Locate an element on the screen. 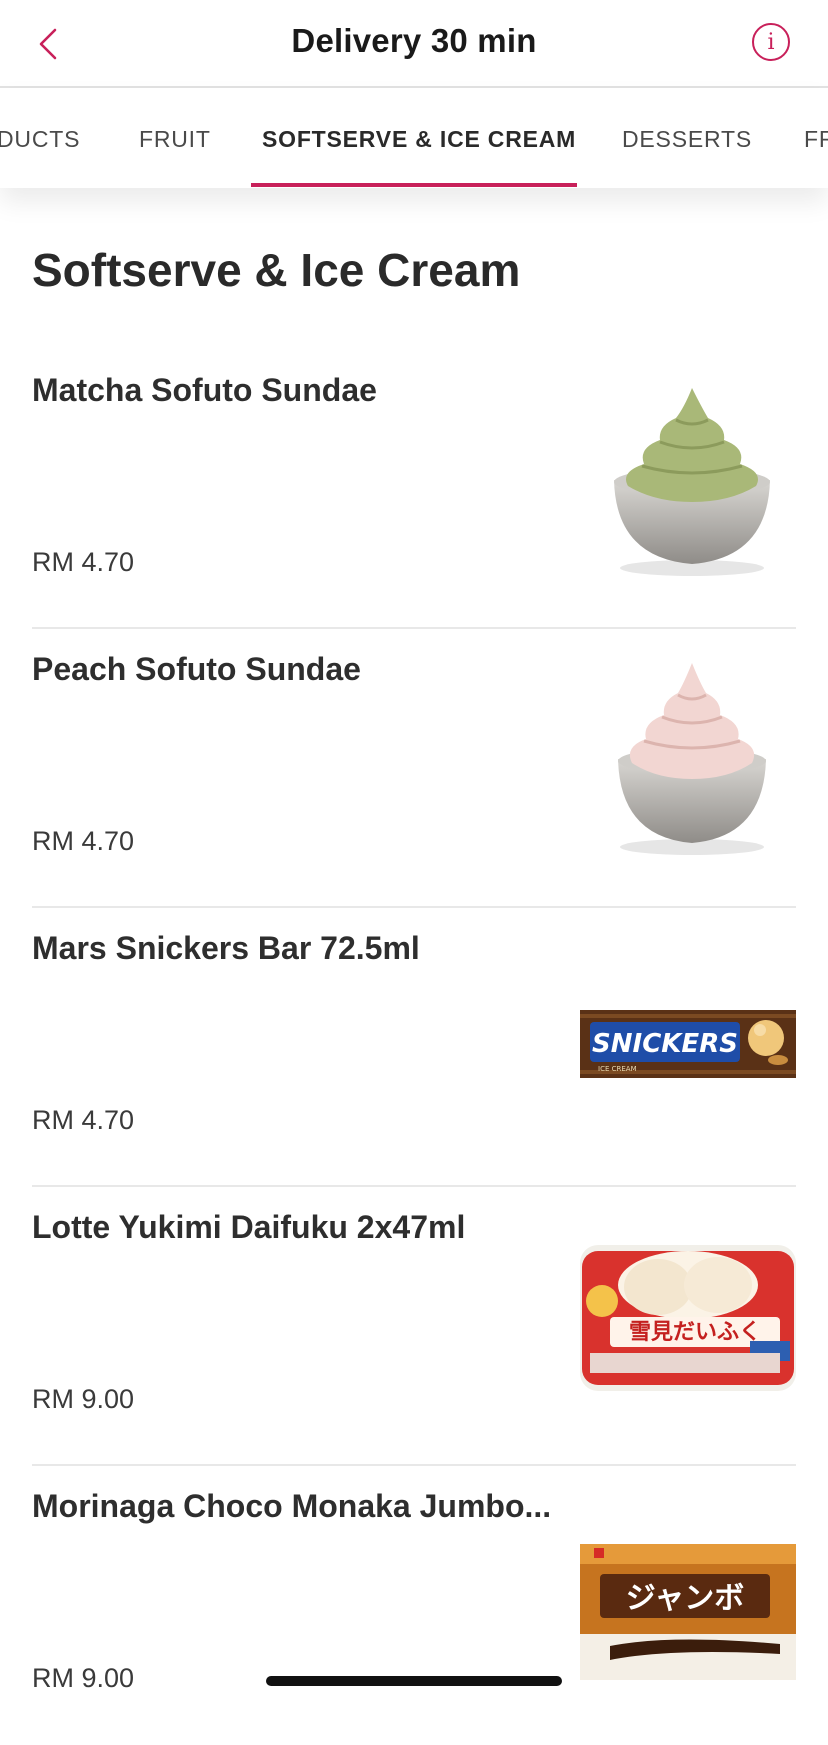 Image resolution: width=828 pixels, height=1745 pixels. active-tab-indicator is located at coordinates (414, 185).